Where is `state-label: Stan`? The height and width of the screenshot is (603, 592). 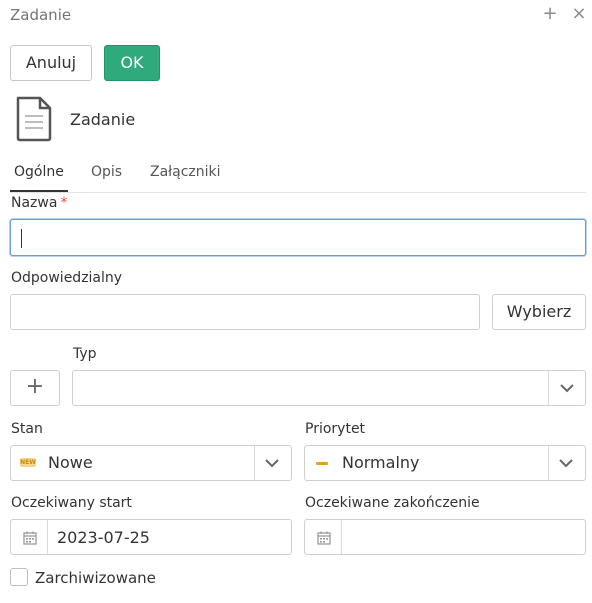 state-label: Stan is located at coordinates (27, 429).